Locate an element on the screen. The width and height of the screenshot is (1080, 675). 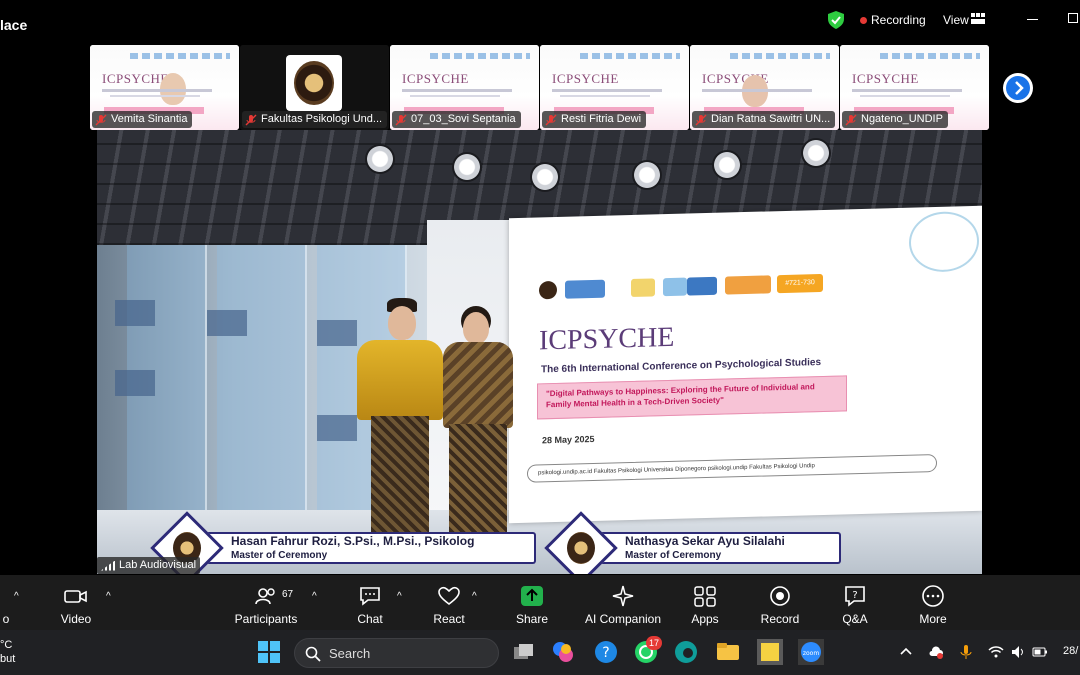
source-name: Lab Audiovisual is located at coordinates (158, 565).